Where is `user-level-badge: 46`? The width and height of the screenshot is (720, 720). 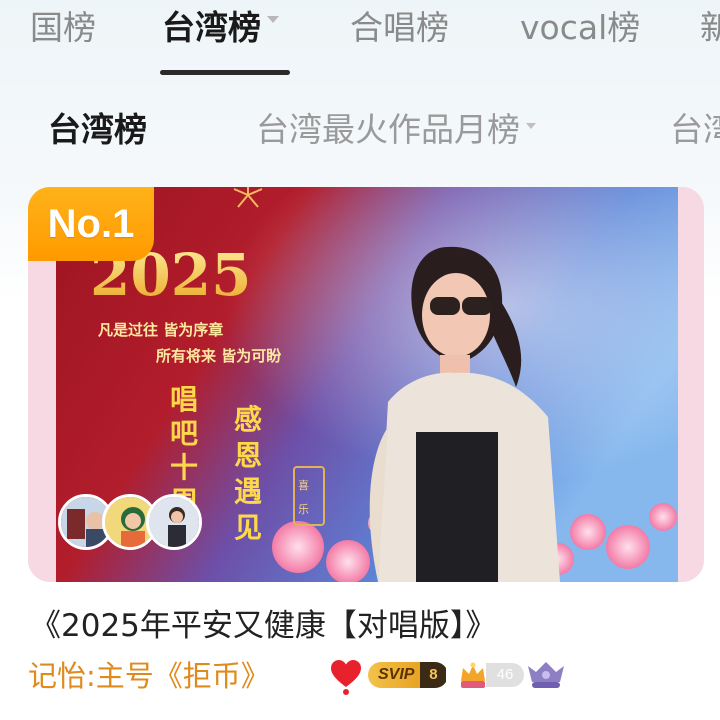 user-level-badge: 46 is located at coordinates (505, 675).